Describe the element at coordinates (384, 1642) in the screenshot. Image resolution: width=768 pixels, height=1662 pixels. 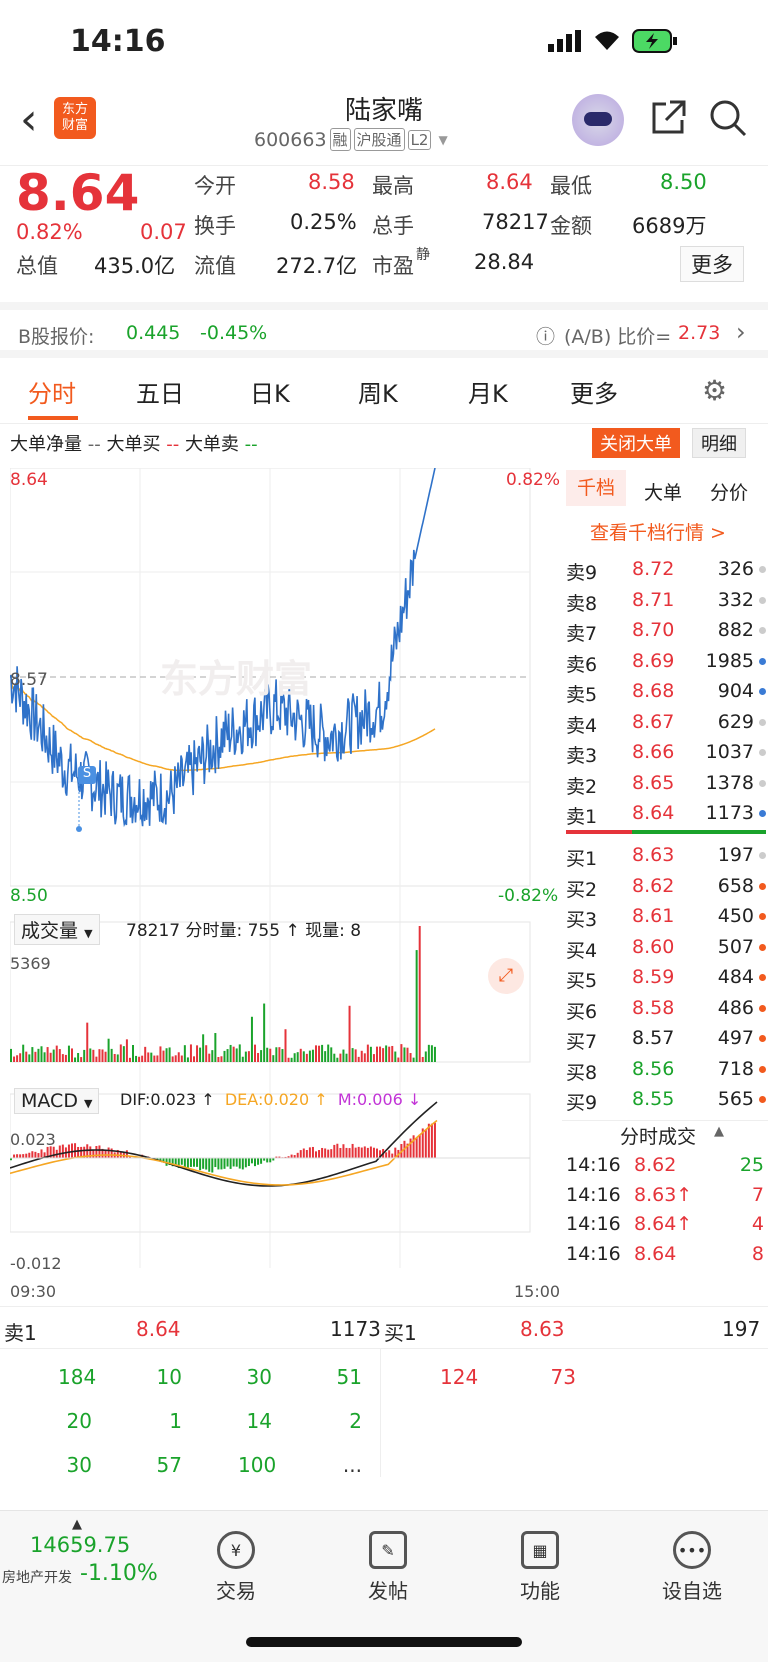
I see `home-indicator` at that location.